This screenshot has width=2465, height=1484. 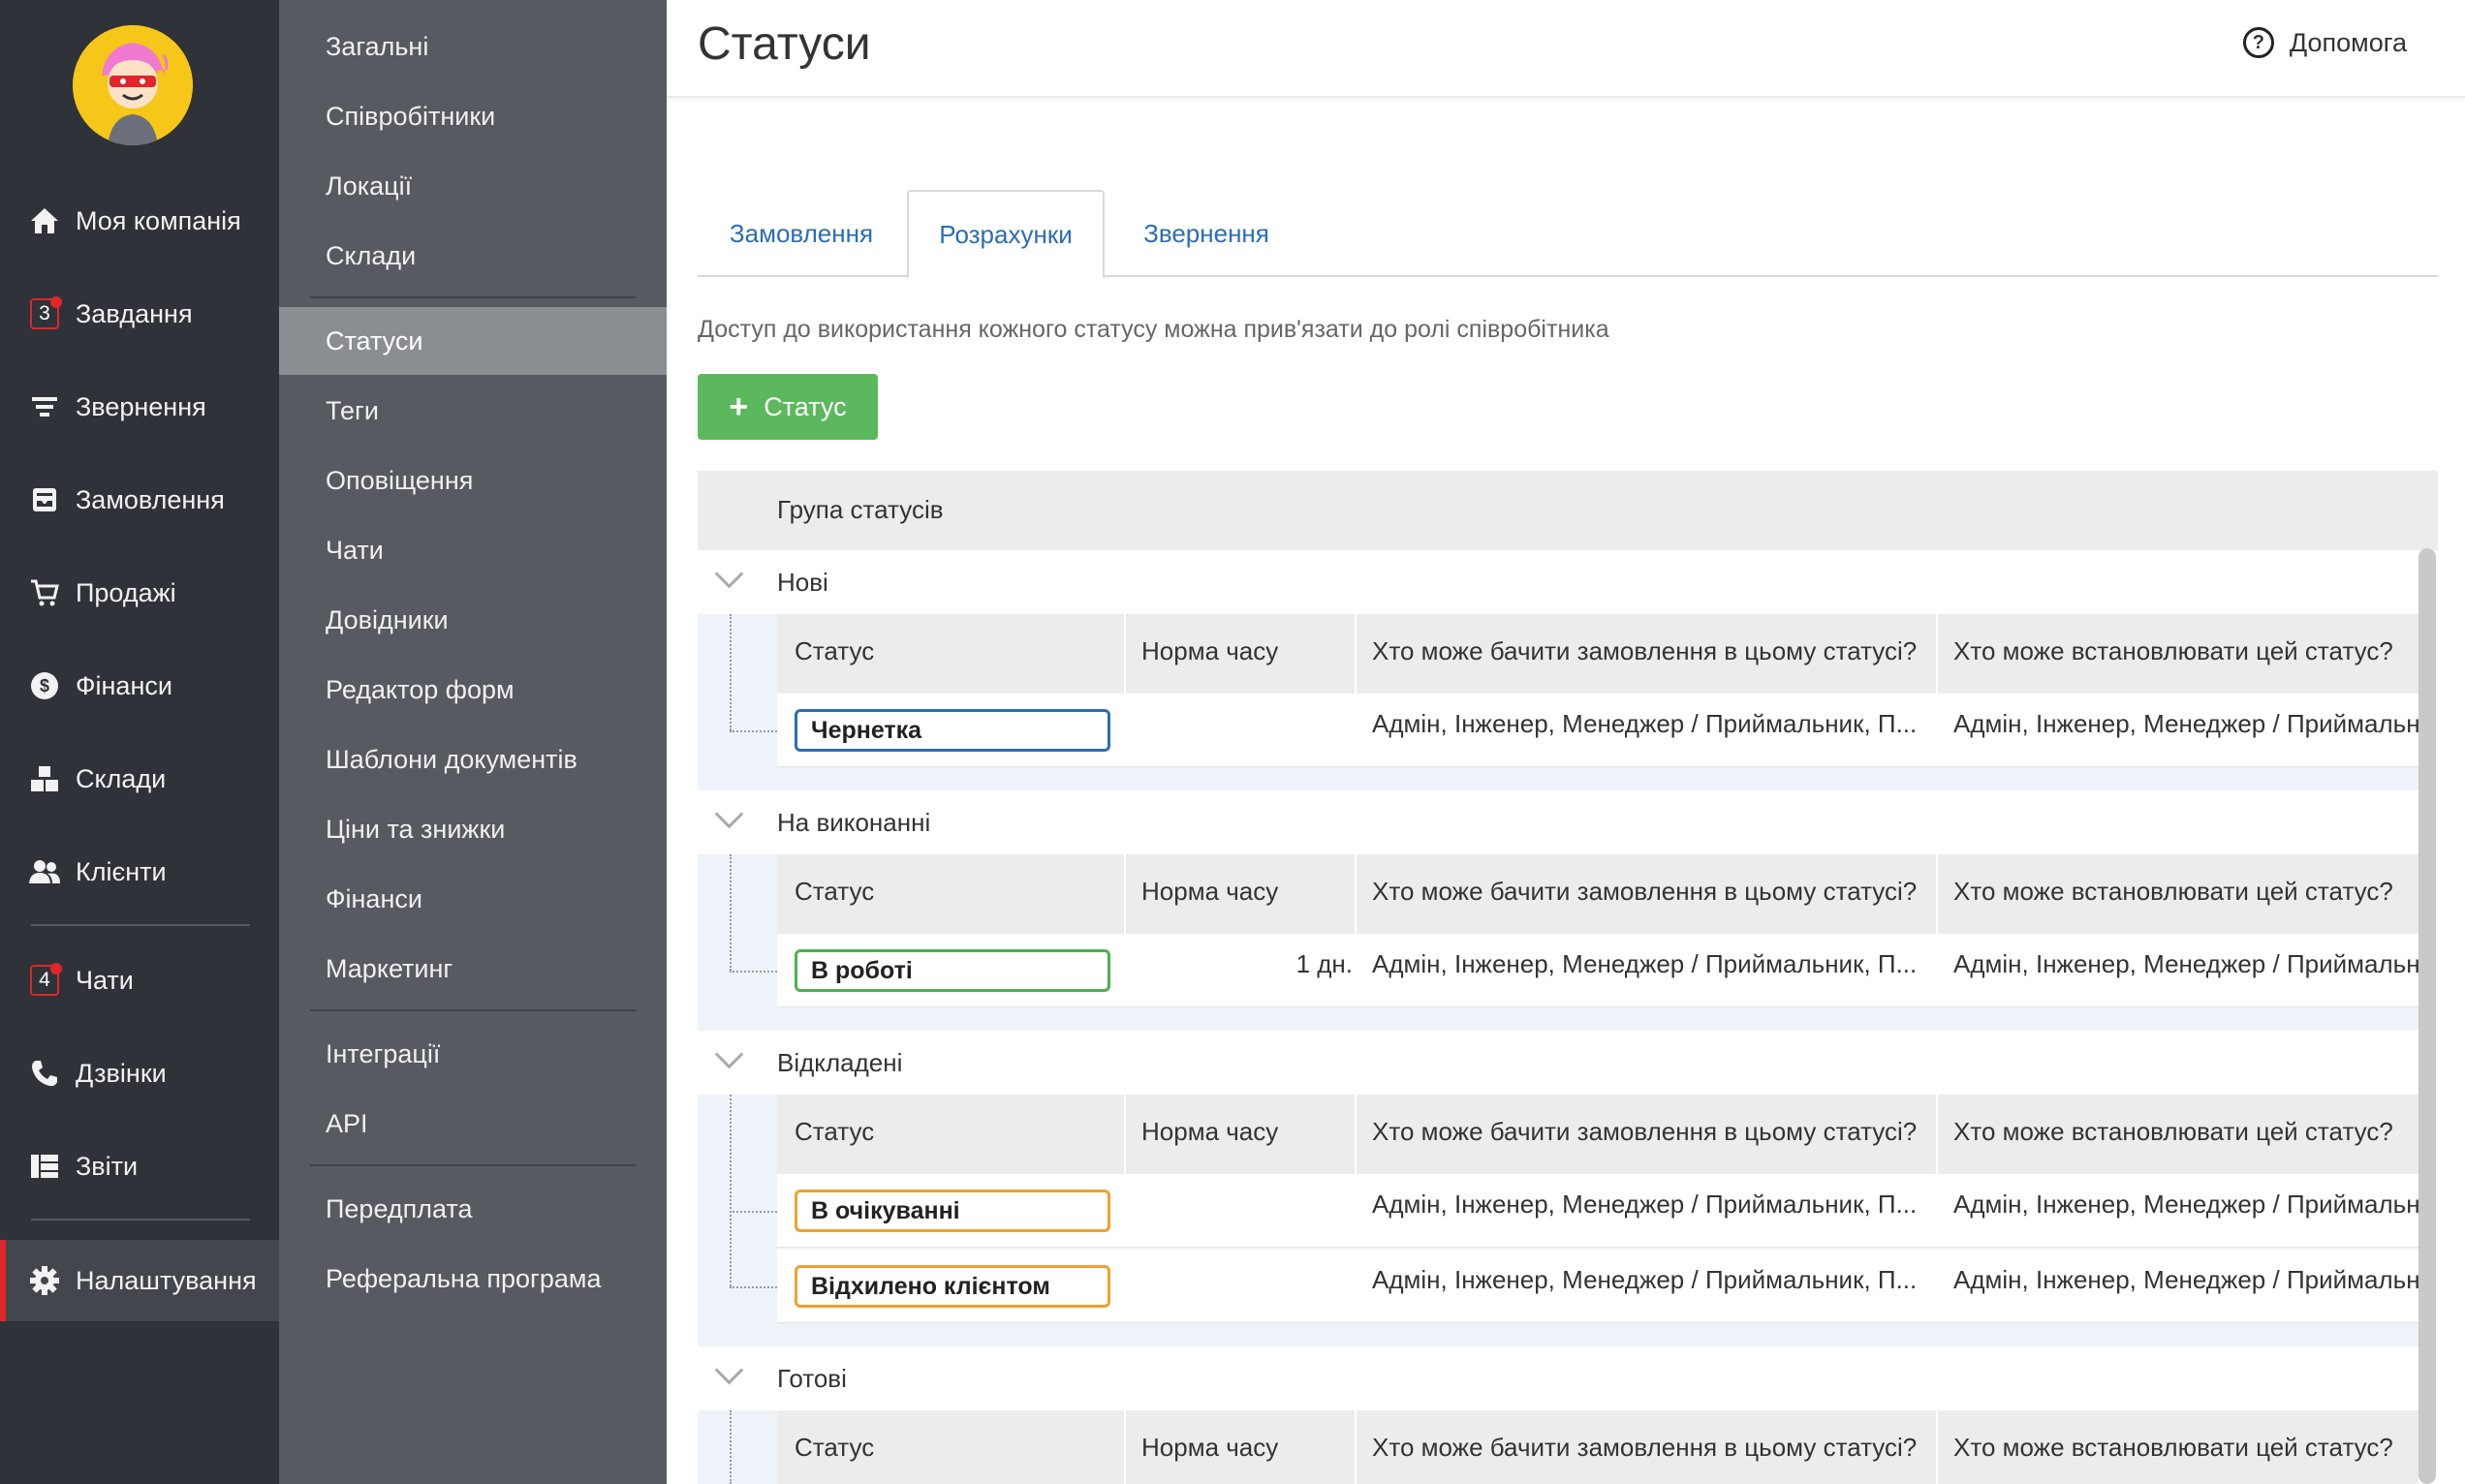 I want to click on nav-item-clients: Клієнти, so click(x=139, y=872).